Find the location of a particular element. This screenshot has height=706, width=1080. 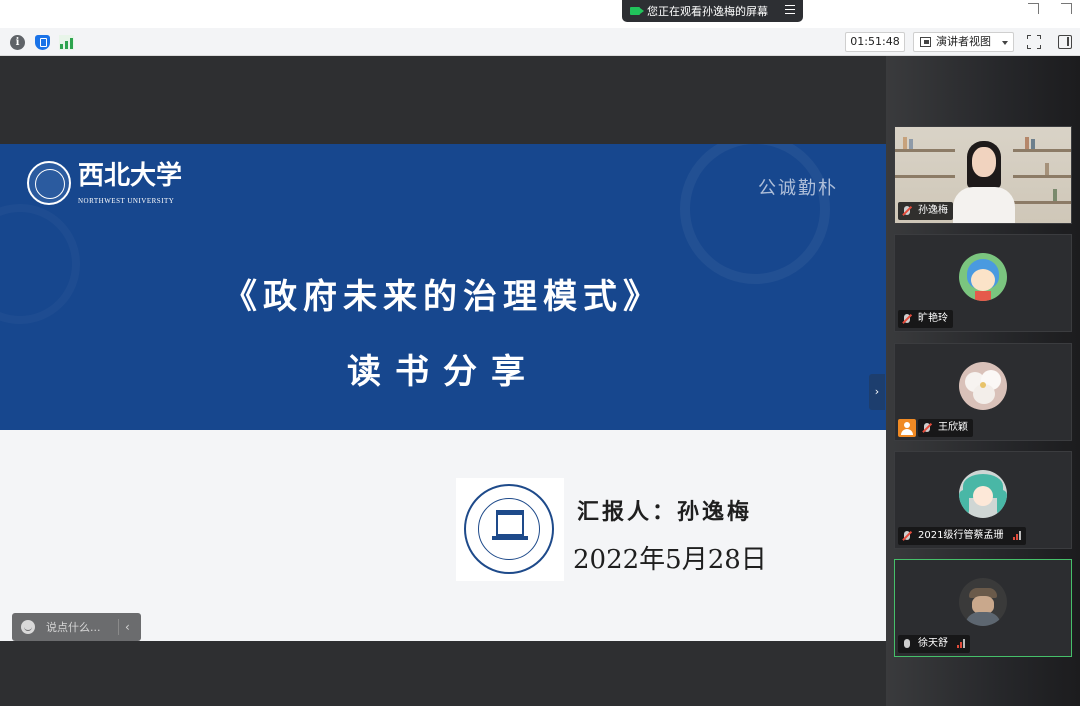

fullscreen-icon is located at coordinates (1034, 42).